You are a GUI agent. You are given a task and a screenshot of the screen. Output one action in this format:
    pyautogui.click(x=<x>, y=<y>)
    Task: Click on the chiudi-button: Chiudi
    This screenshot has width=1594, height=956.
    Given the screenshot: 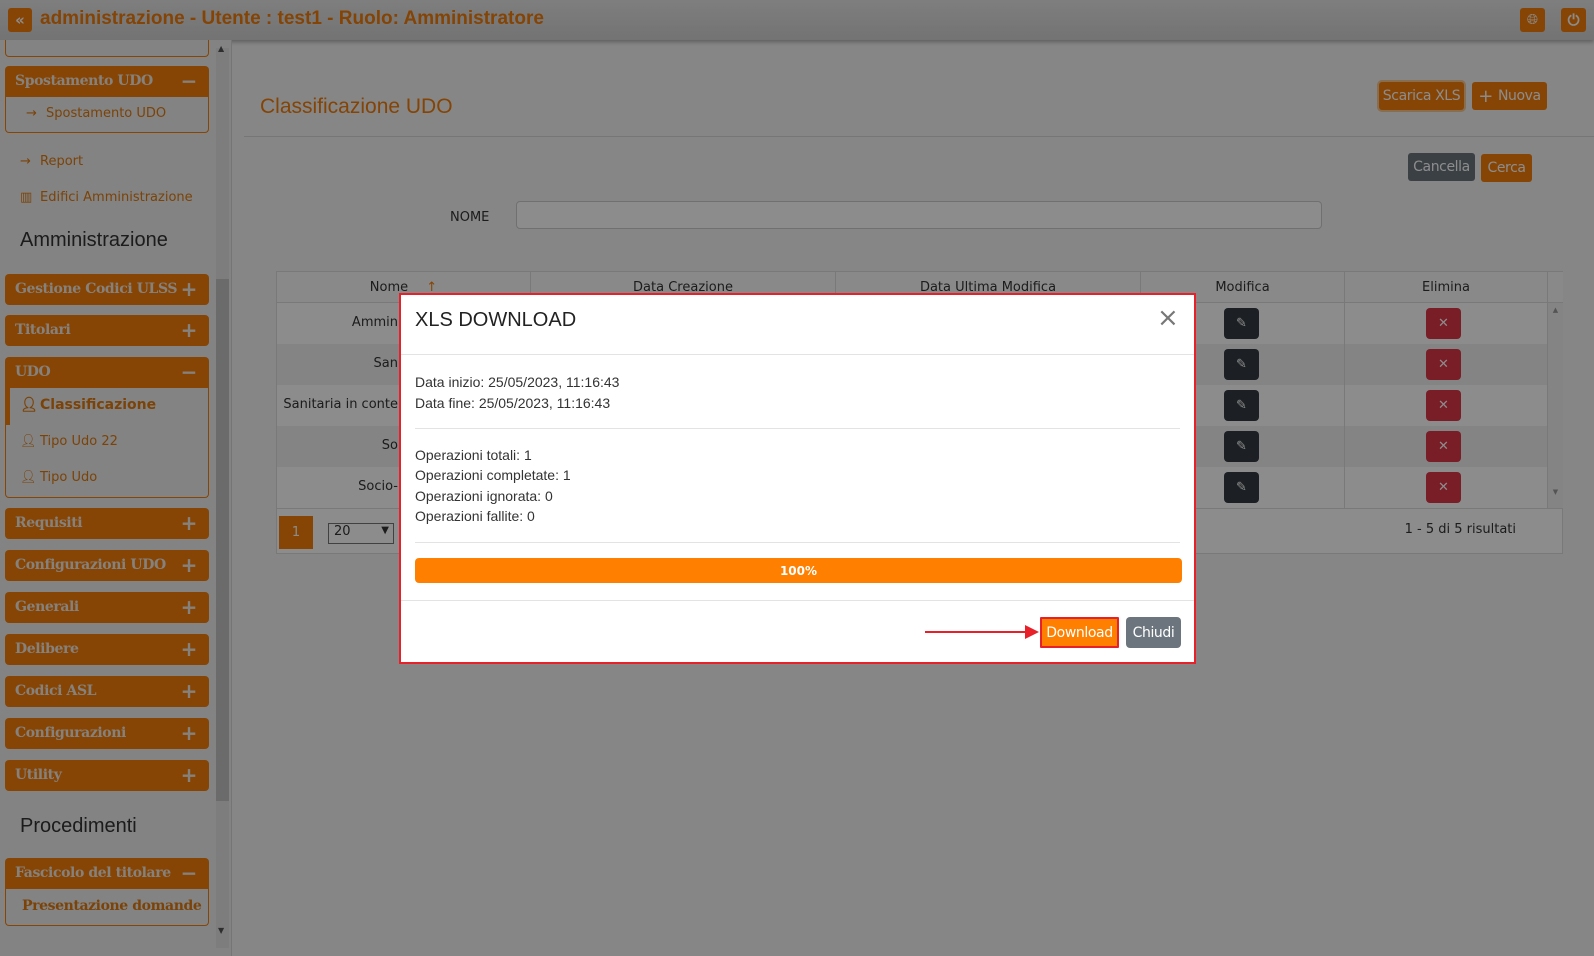 What is the action you would take?
    pyautogui.click(x=1153, y=632)
    